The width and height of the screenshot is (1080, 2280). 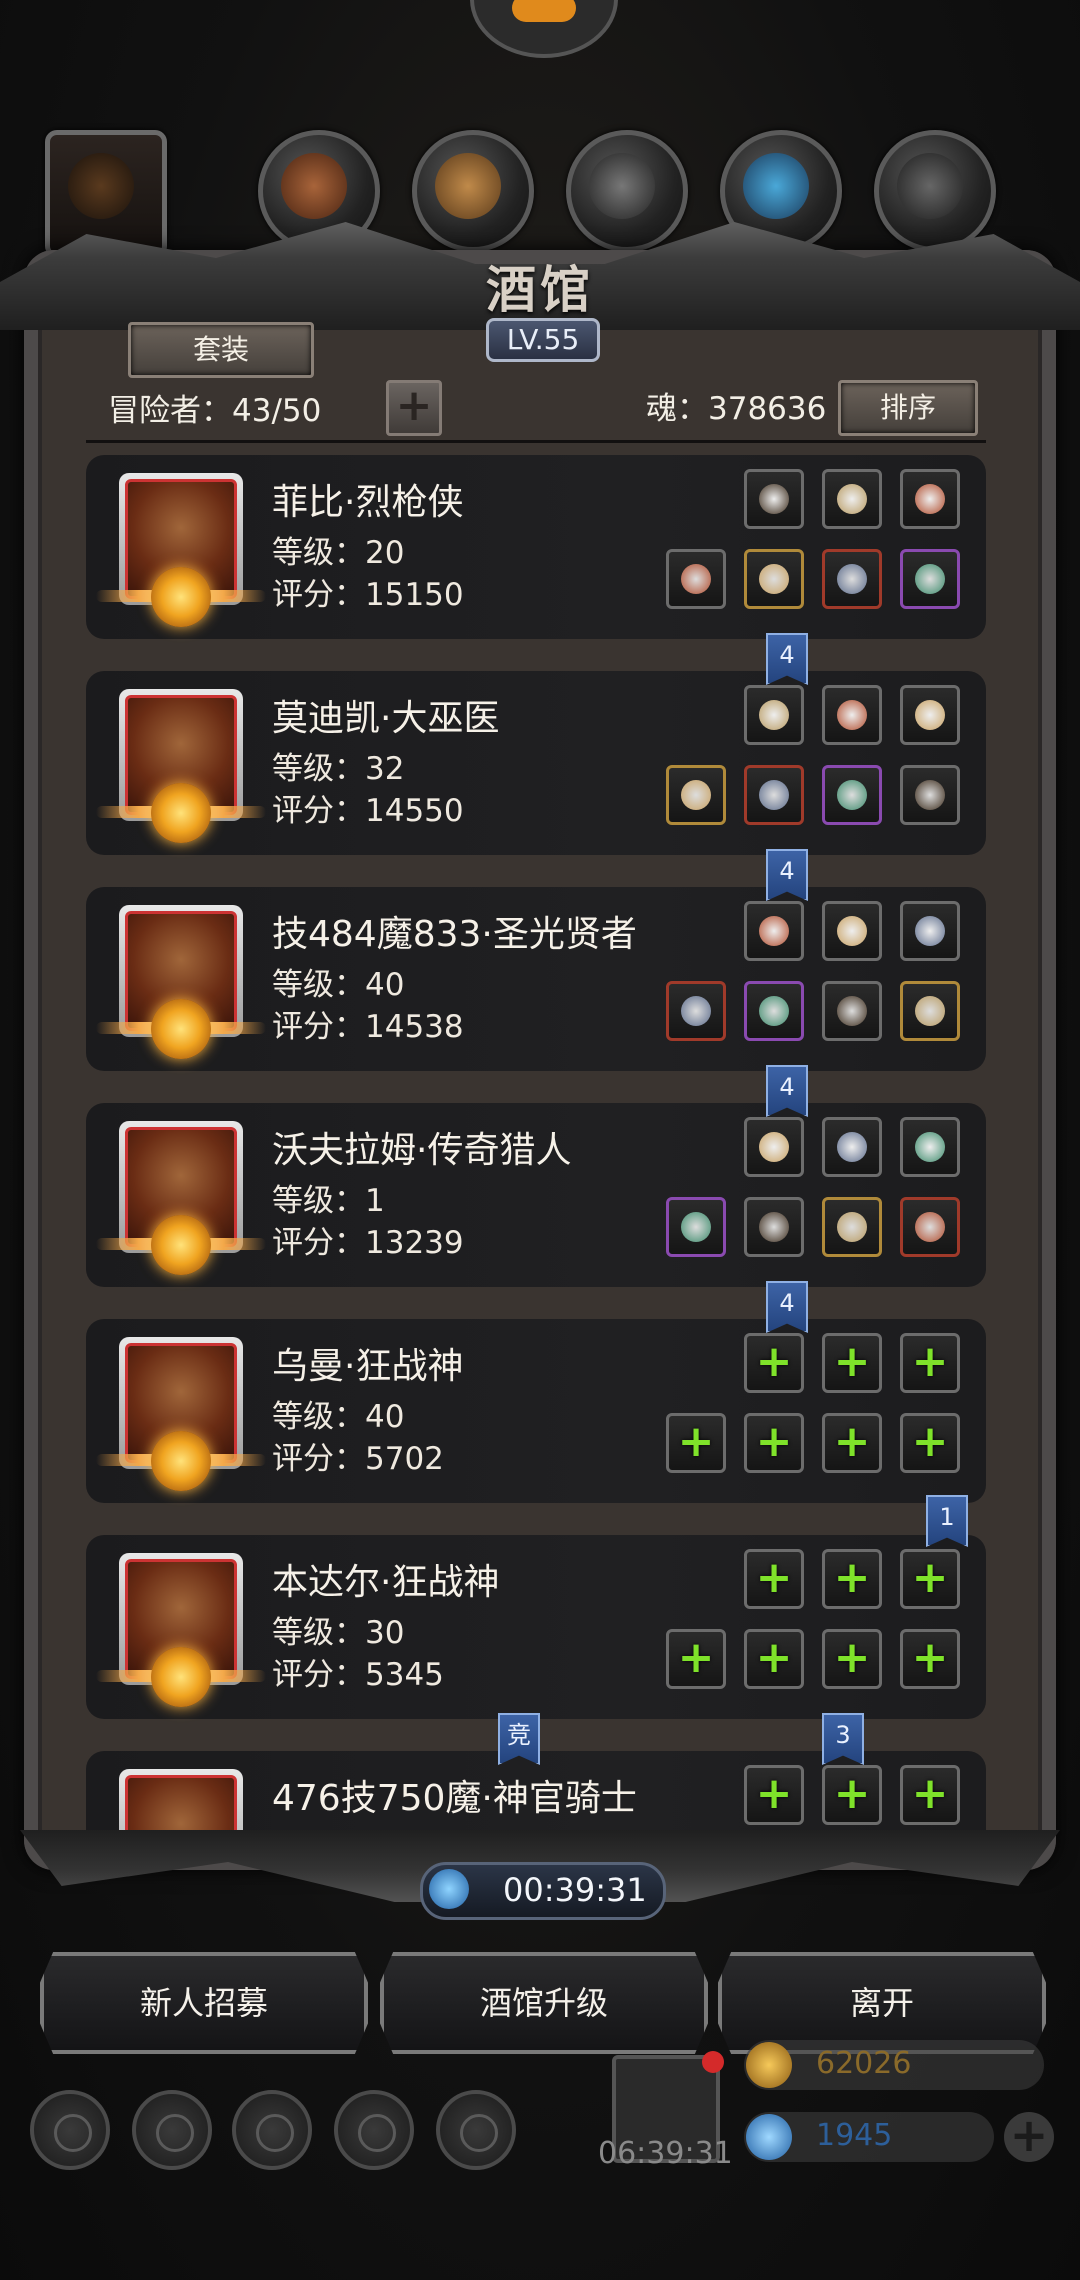 What do you see at coordinates (536, 1195) in the screenshot?
I see `adventurer-card: 沃夫拉姆·传奇猎人 等级：1 评分：13239` at bounding box center [536, 1195].